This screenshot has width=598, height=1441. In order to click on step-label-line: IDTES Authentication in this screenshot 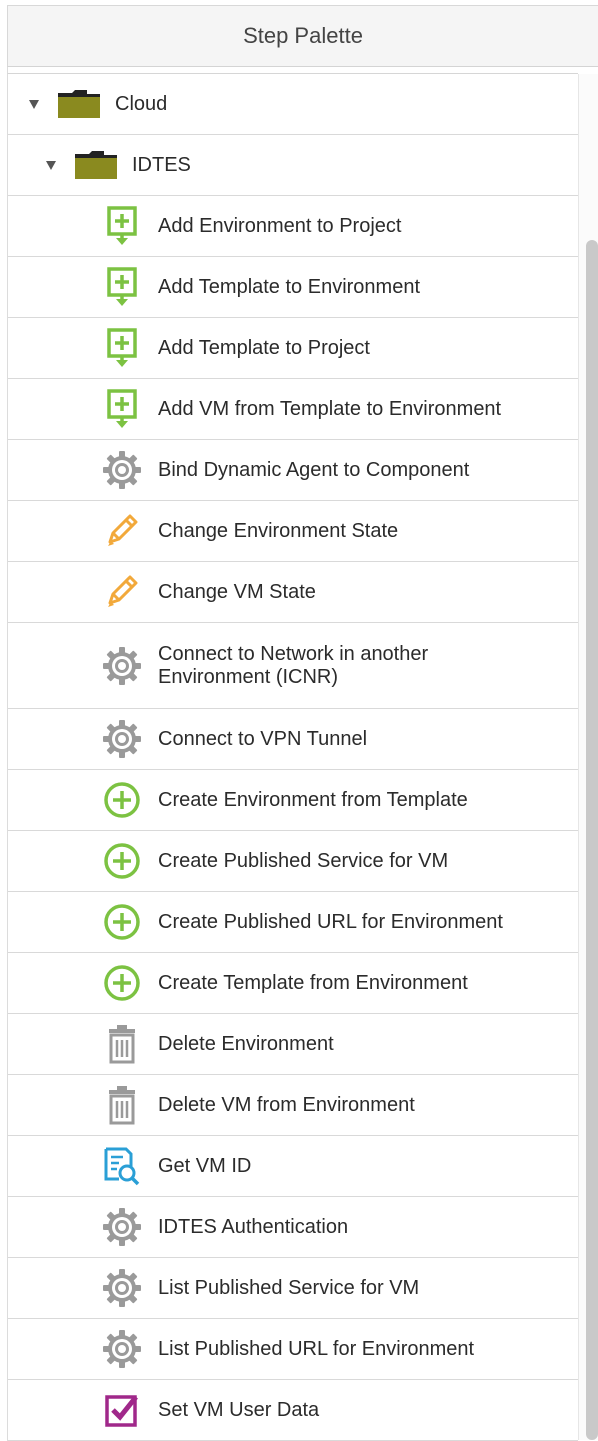, I will do `click(253, 1226)`.